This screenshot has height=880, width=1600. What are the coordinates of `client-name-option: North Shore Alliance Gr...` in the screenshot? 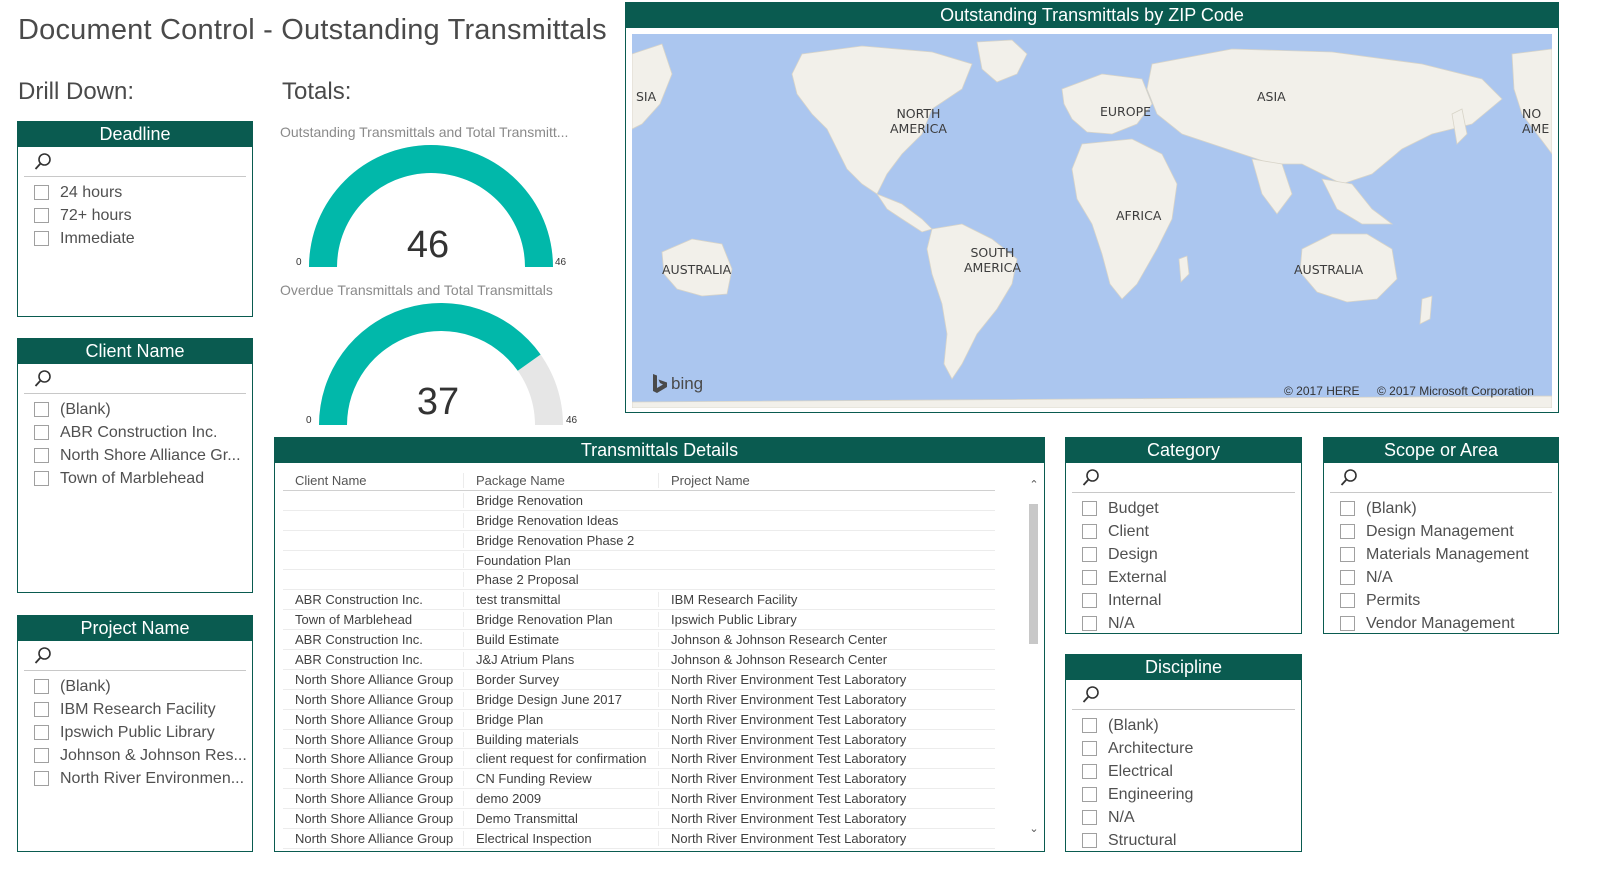 It's located at (135, 455).